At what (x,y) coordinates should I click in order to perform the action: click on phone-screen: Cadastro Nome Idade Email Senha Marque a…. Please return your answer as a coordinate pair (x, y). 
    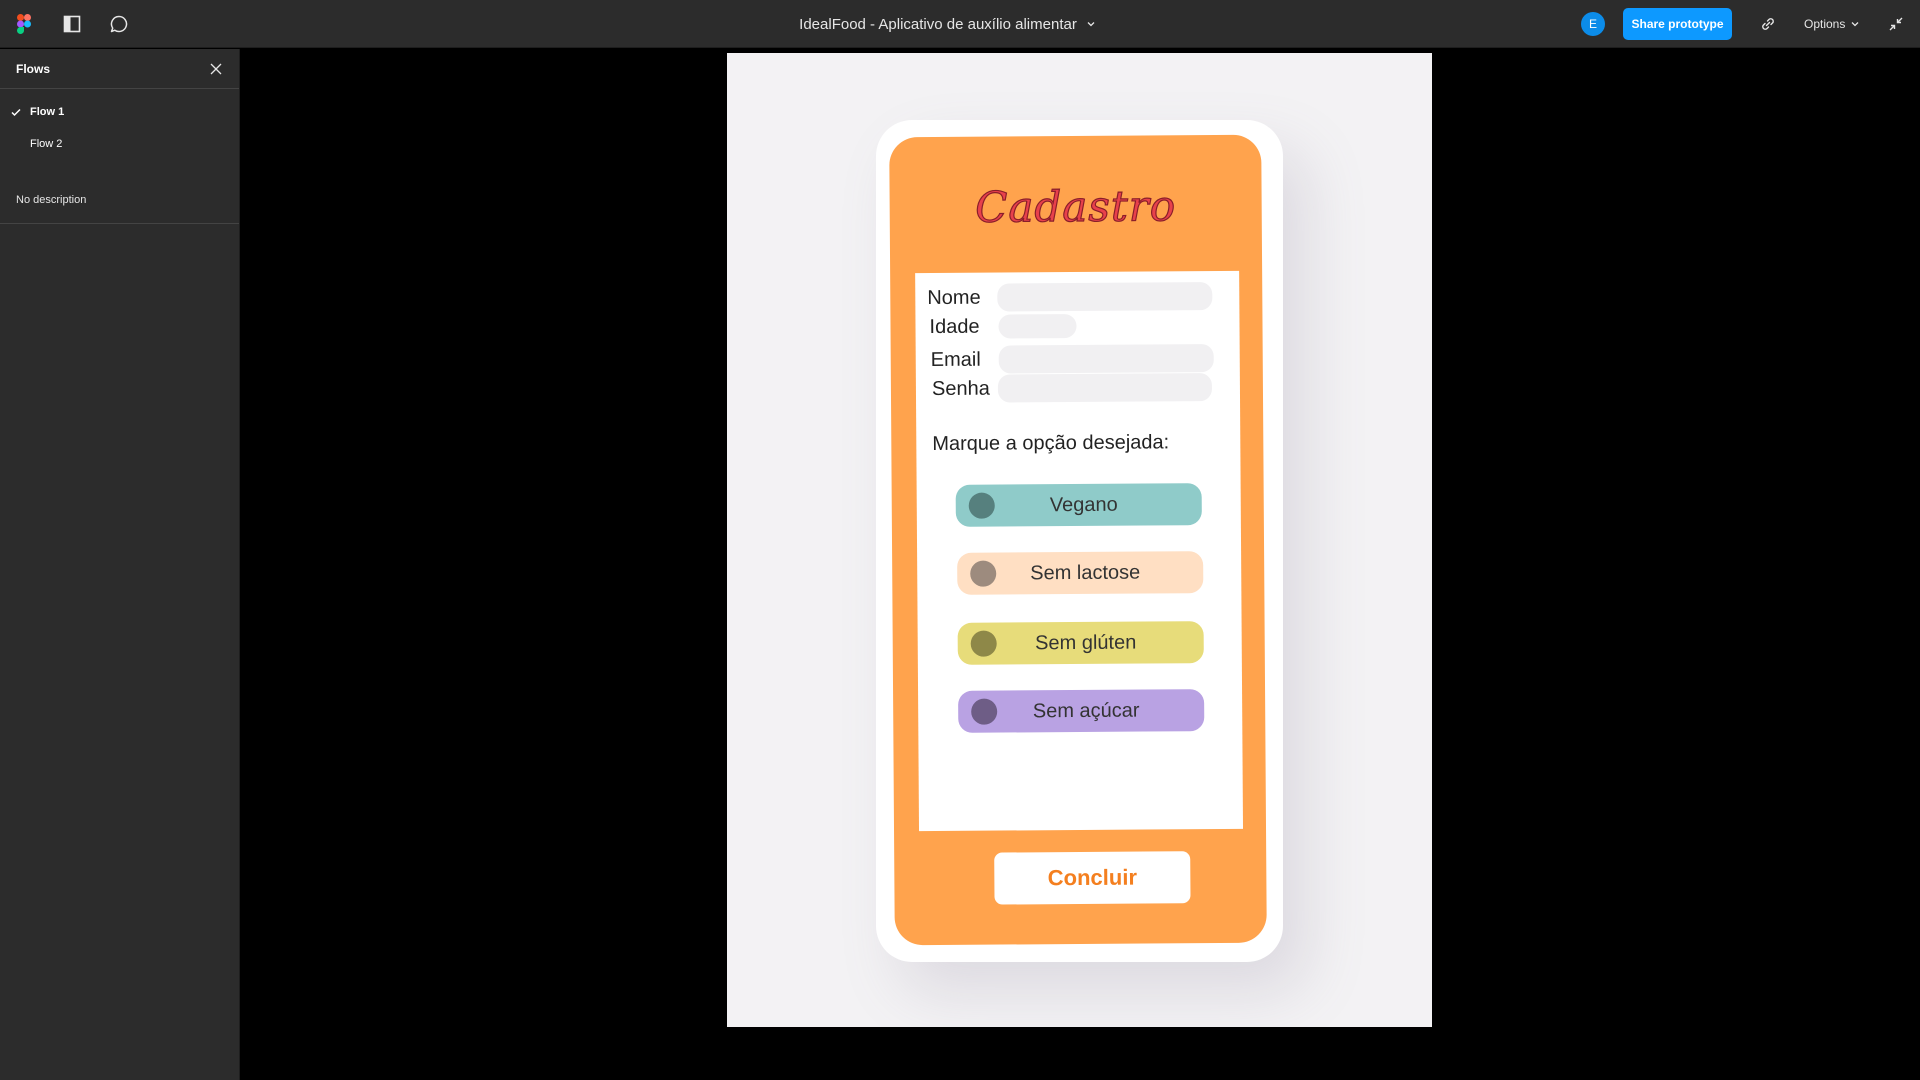
    Looking at the image, I should click on (1078, 540).